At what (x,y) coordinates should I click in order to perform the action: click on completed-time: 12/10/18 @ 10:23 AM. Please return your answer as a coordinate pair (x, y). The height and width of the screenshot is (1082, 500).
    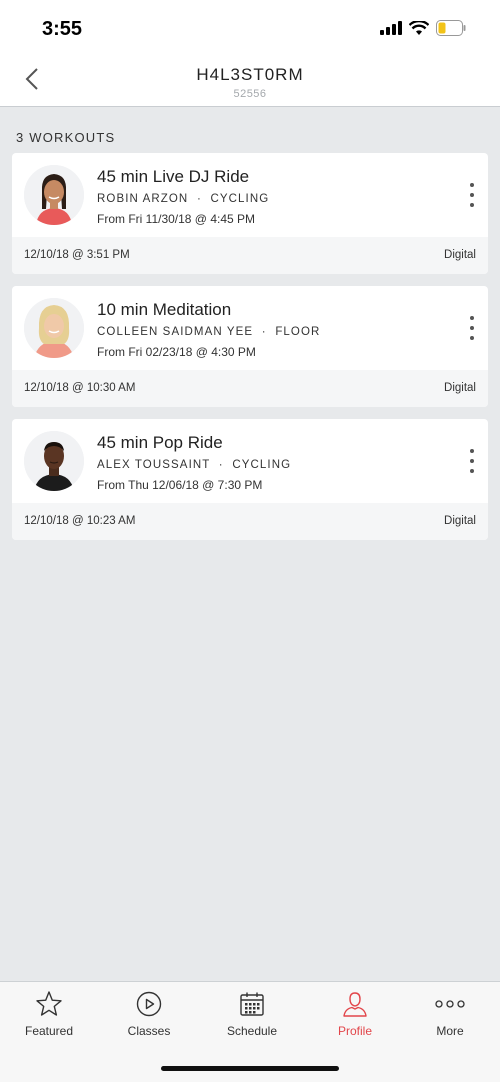
    Looking at the image, I should click on (80, 521).